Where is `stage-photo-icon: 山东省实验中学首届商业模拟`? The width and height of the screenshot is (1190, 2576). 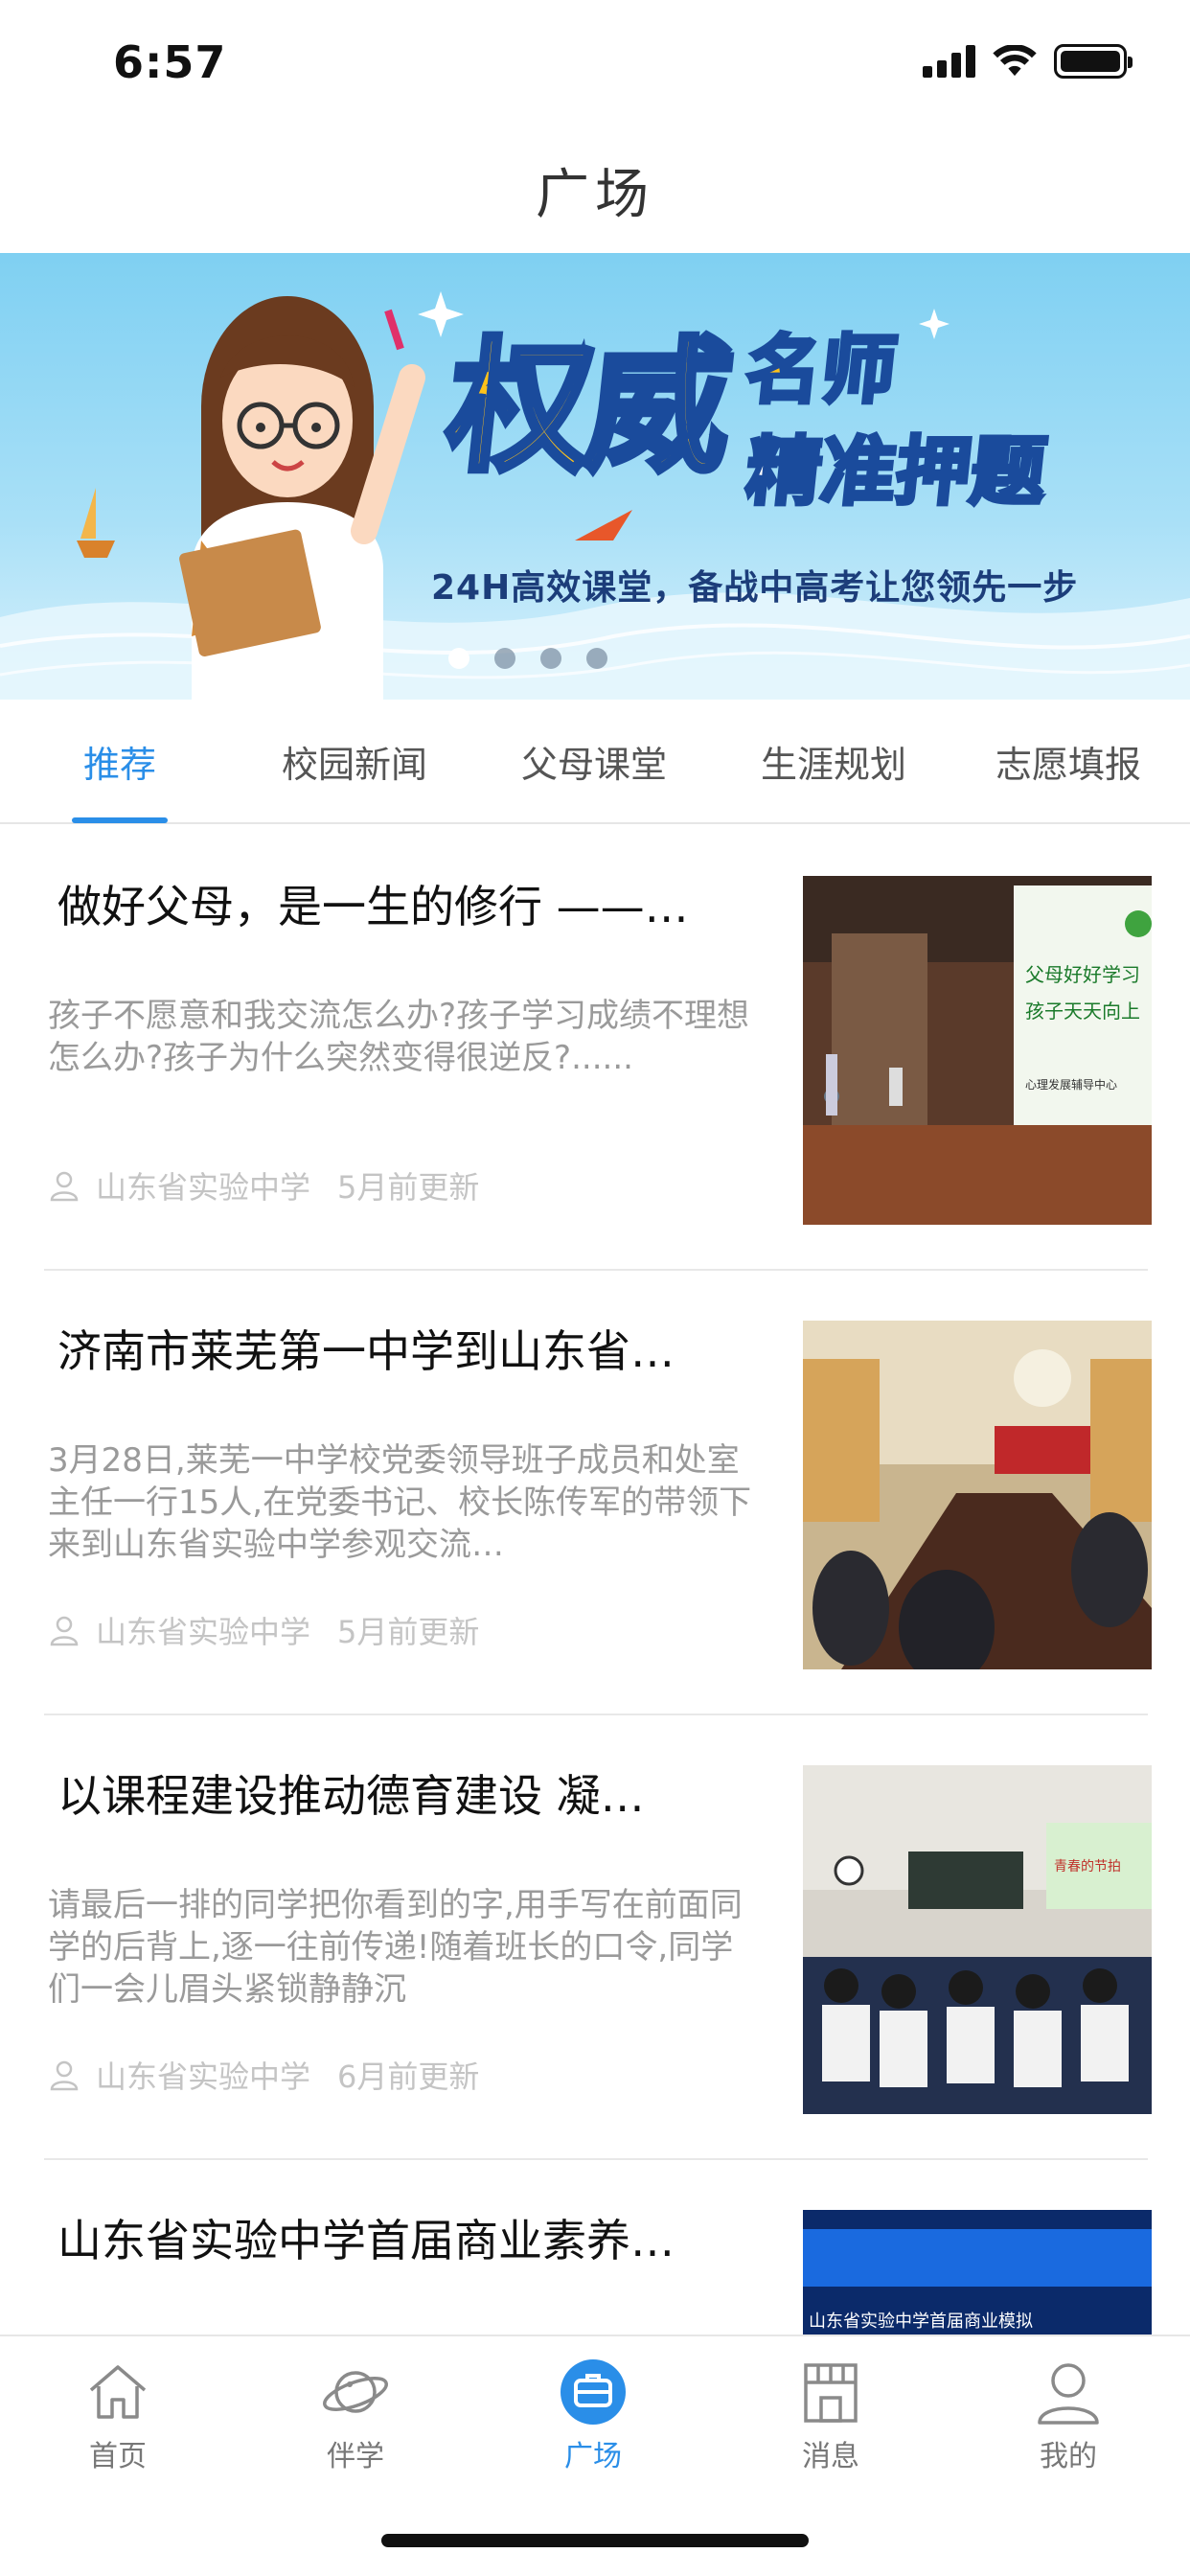 stage-photo-icon: 山东省实验中学首届商业模拟 is located at coordinates (978, 2272).